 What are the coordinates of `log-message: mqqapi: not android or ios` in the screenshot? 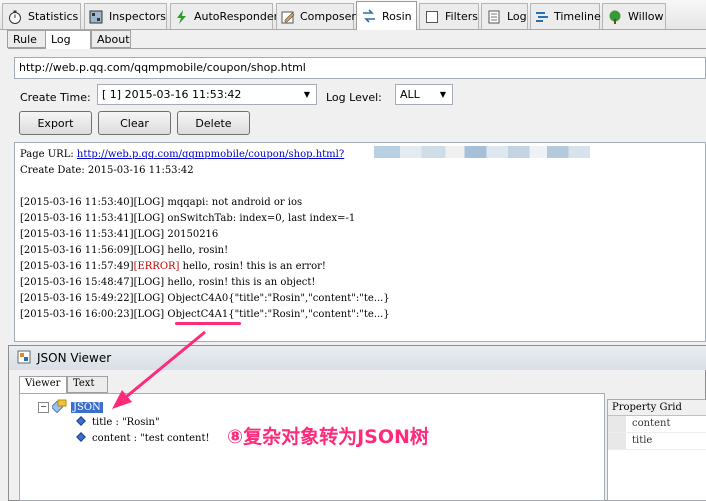 It's located at (233, 202).